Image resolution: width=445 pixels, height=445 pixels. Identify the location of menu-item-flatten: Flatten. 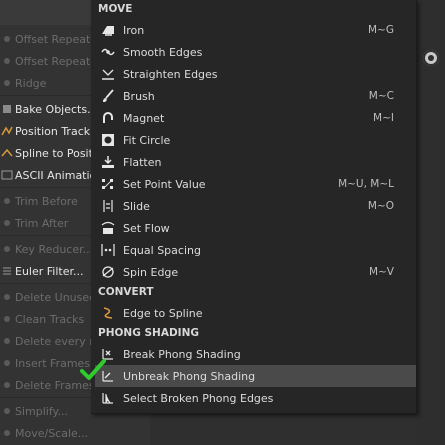
(255, 162).